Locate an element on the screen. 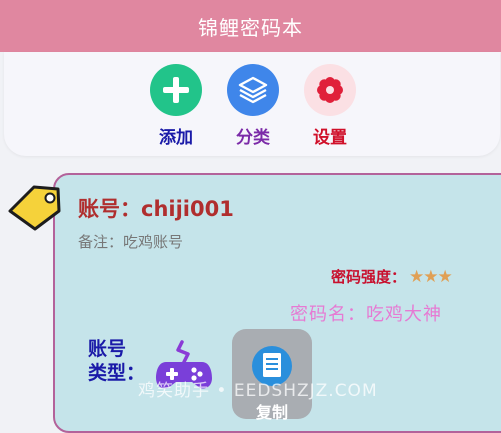 This screenshot has height=433, width=501. add-button: 添加 is located at coordinates (176, 106).